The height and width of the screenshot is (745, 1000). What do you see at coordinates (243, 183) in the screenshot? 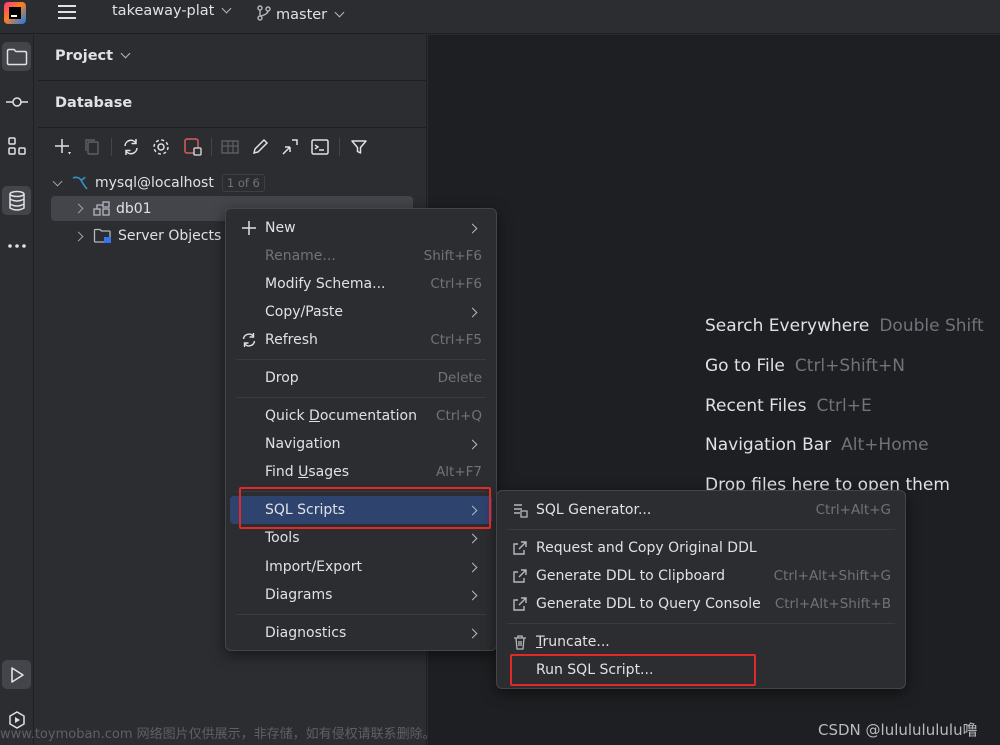
I see `datasource-count-badge: 1 of 6` at bounding box center [243, 183].